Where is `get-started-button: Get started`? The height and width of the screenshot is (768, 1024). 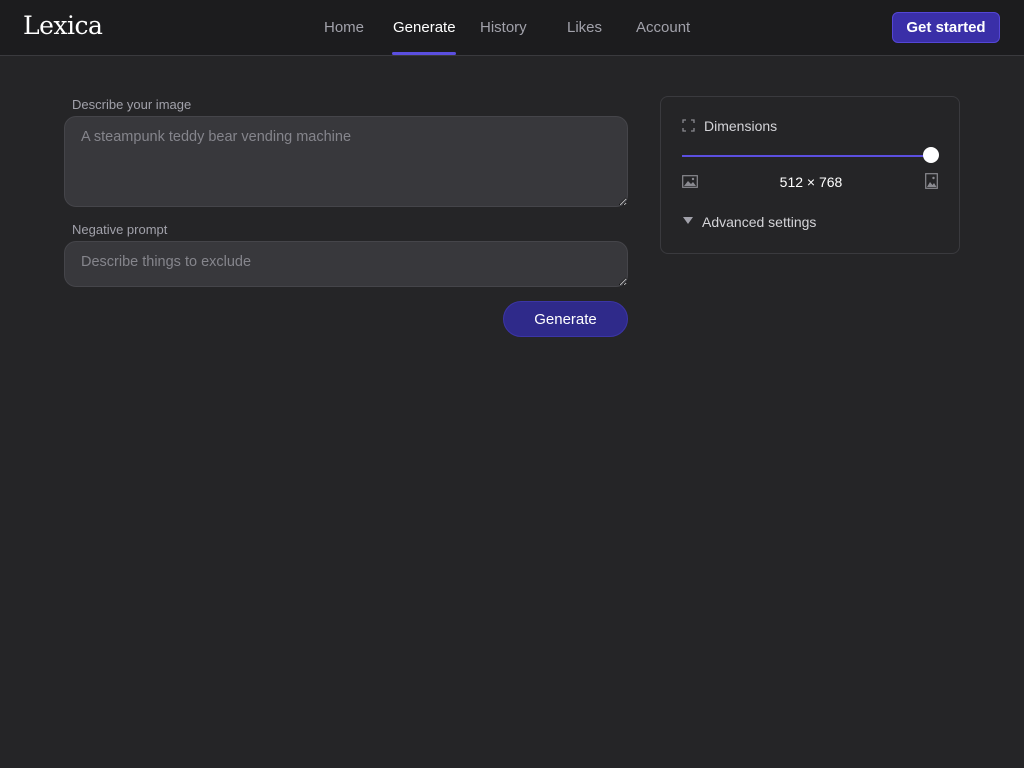
get-started-button: Get started is located at coordinates (946, 27).